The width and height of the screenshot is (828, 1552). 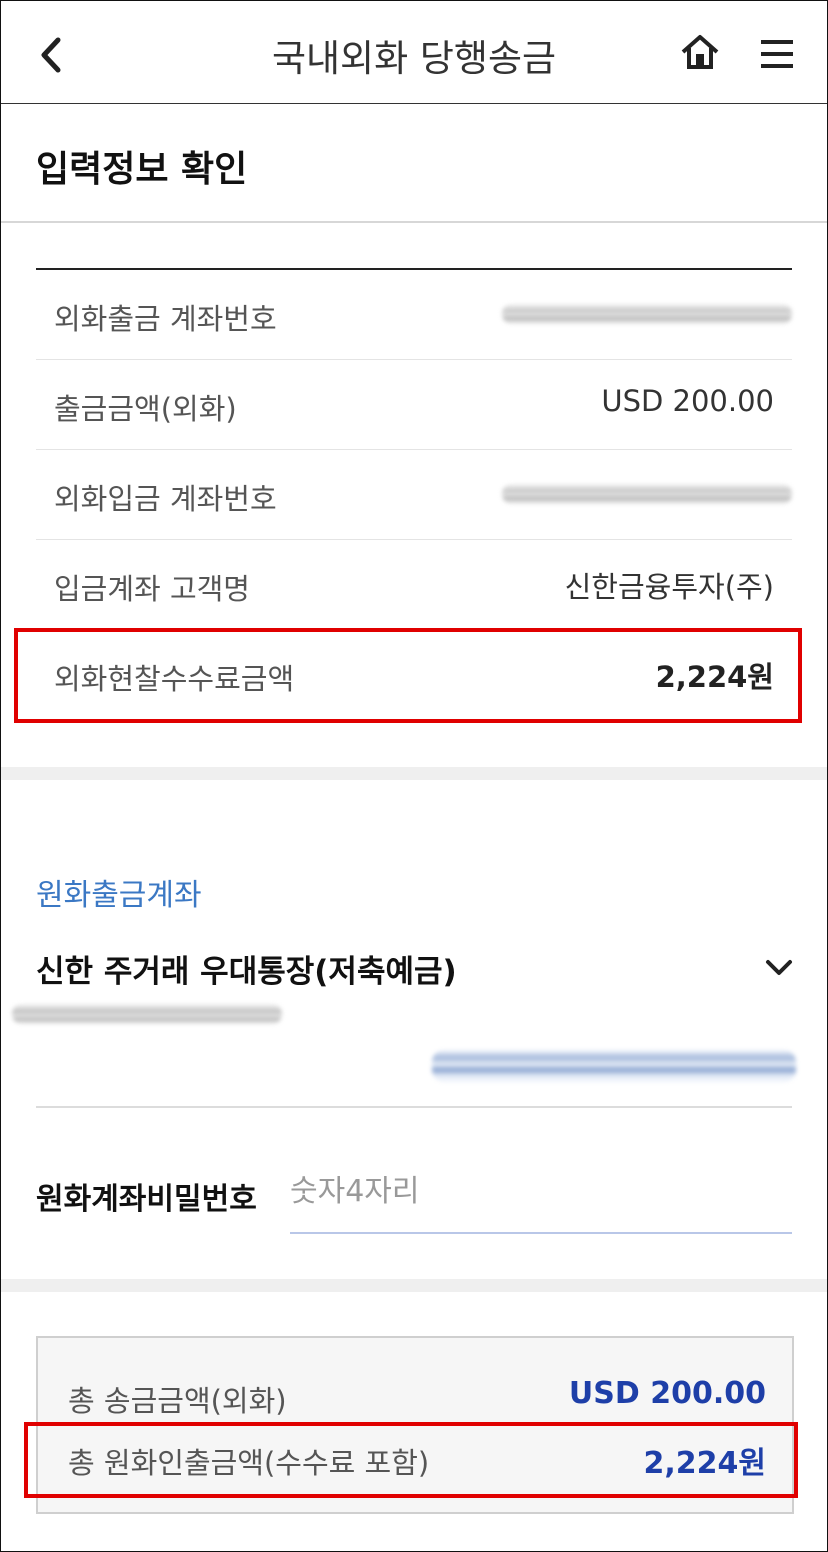 I want to click on home-icon, so click(x=700, y=52).